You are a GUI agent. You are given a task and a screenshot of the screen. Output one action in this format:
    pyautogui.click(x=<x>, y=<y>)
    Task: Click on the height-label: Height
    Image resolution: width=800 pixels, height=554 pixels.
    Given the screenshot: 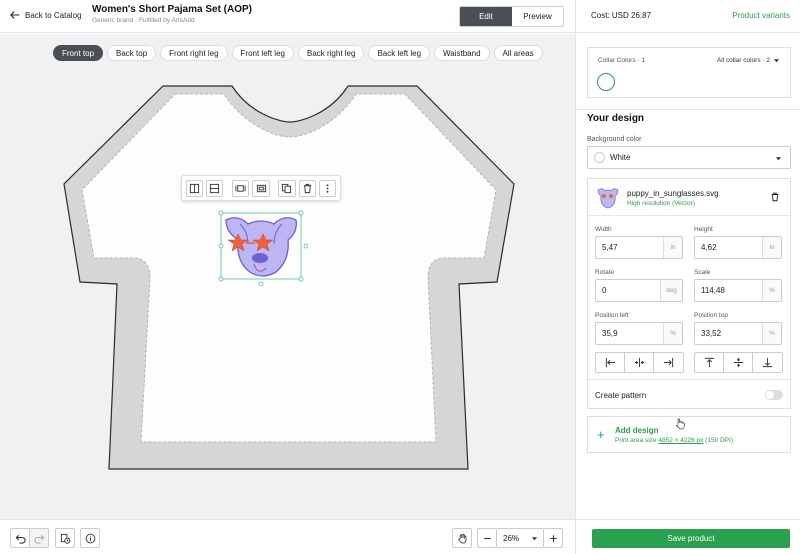 What is the action you would take?
    pyautogui.click(x=703, y=229)
    